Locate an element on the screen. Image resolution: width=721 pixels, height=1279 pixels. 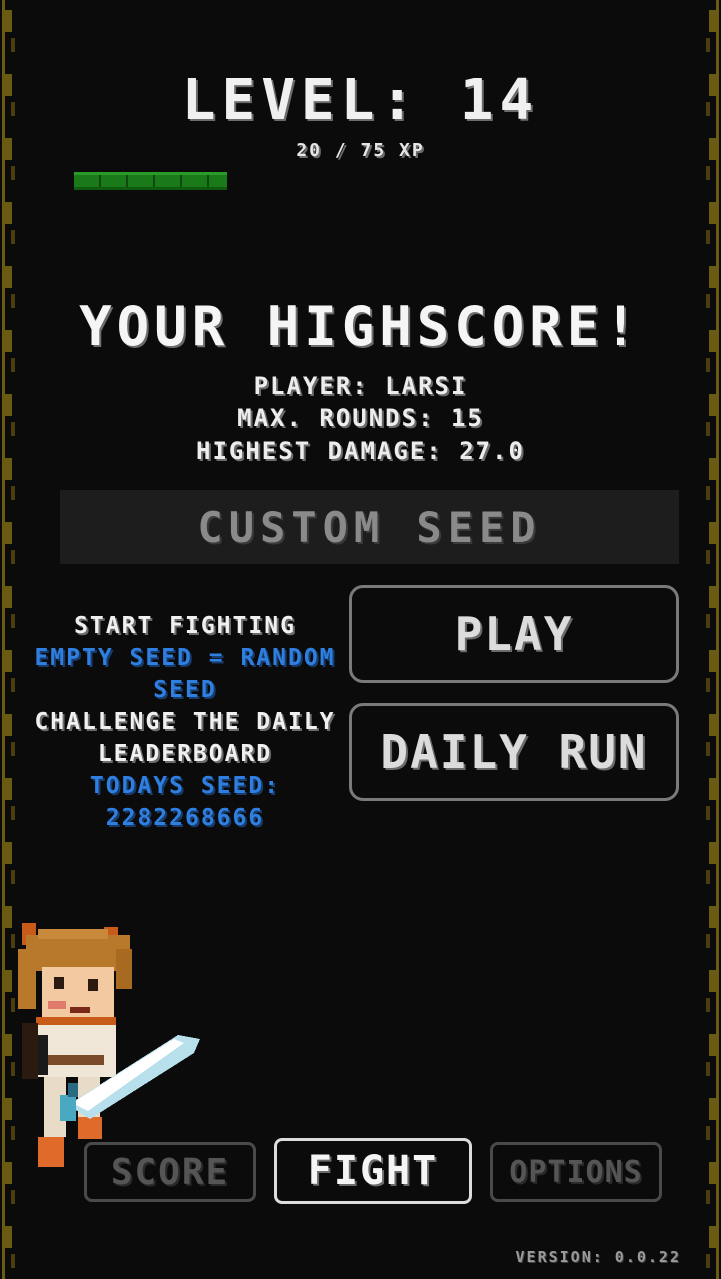
todays-seed-label: TODAYS SEED: is located at coordinates (185, 786).